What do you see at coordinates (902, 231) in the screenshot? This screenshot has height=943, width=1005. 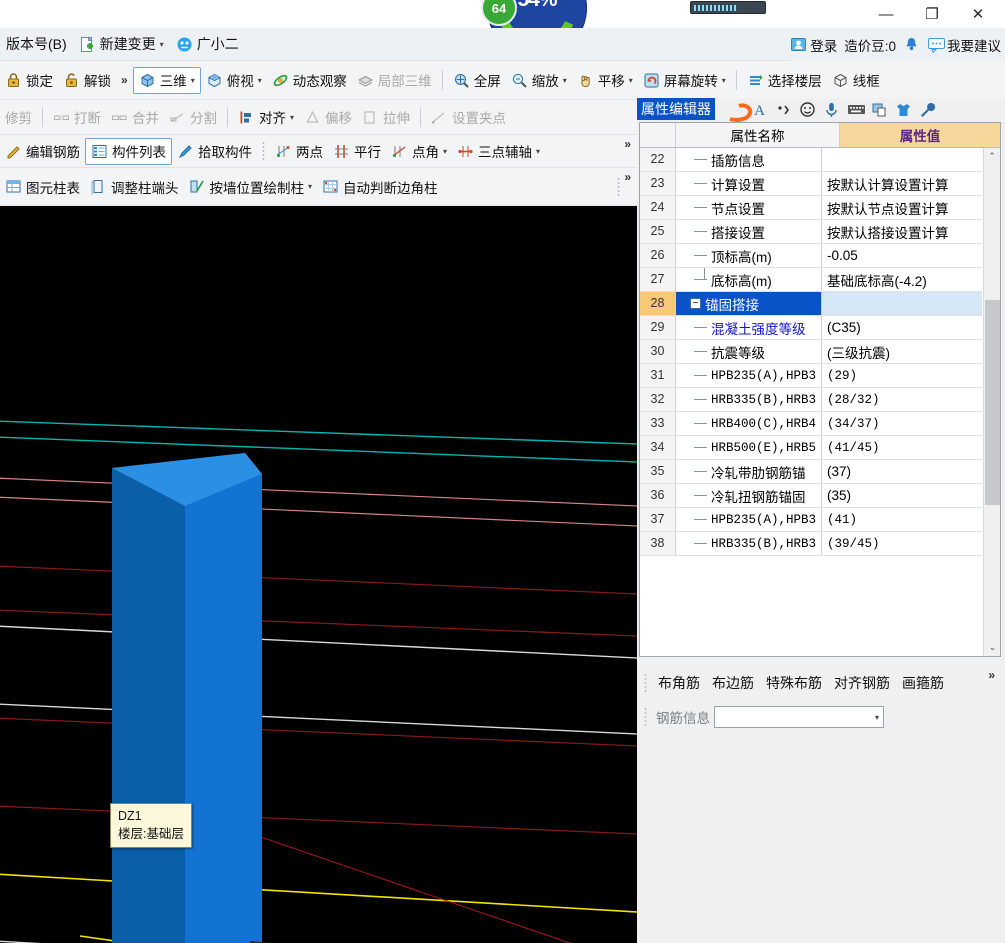 I see `property-value-cell: 按默认搭接设置计算` at bounding box center [902, 231].